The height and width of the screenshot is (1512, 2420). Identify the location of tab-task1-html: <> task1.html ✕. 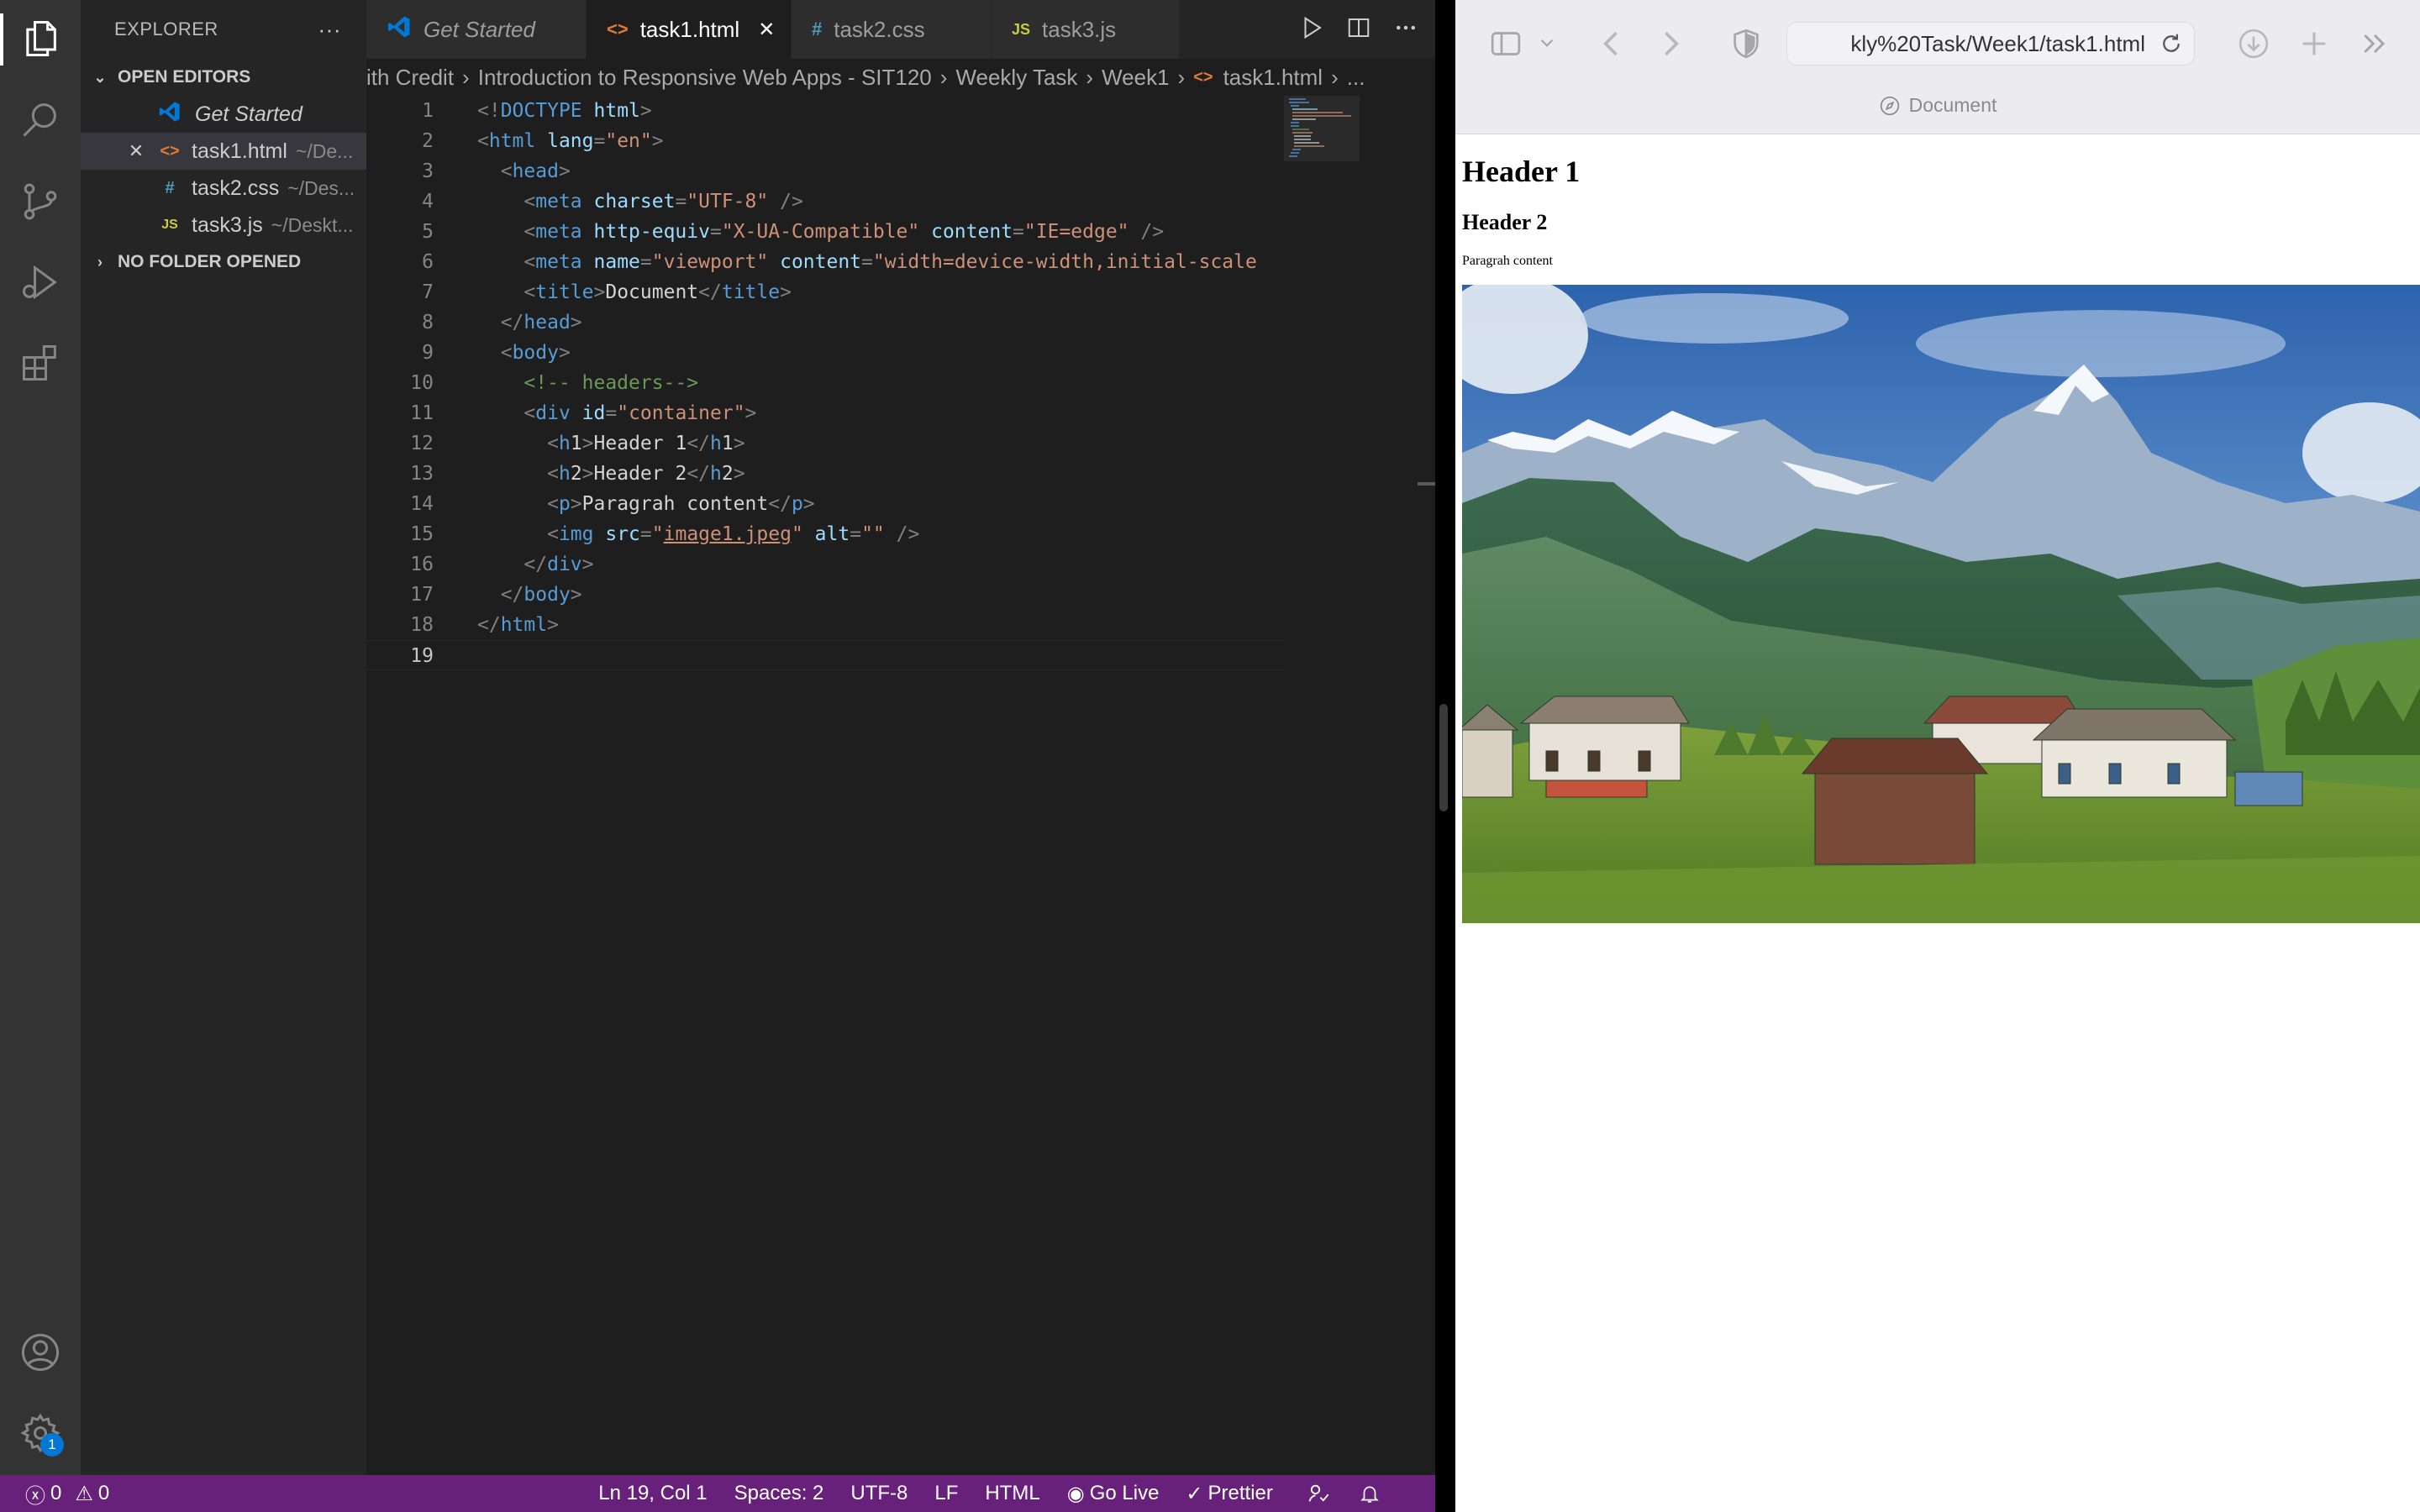
(689, 29).